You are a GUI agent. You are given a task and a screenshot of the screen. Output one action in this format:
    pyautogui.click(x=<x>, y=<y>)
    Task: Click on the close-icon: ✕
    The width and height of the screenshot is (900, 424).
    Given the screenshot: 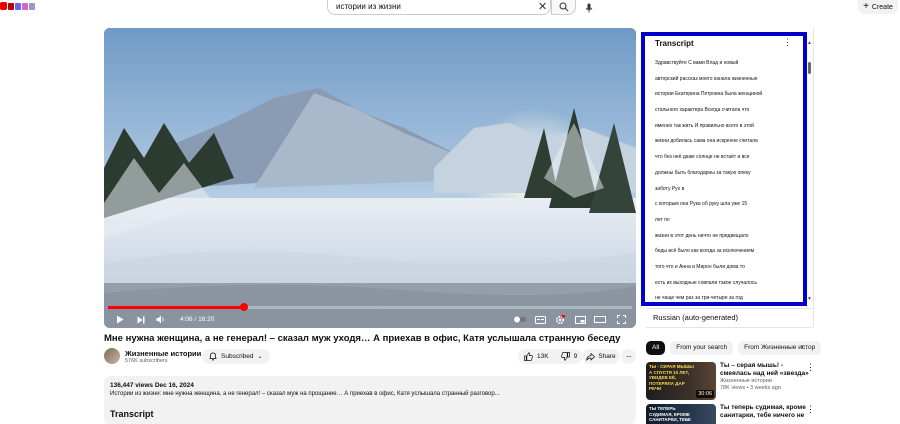 What is the action you would take?
    pyautogui.click(x=542, y=7)
    